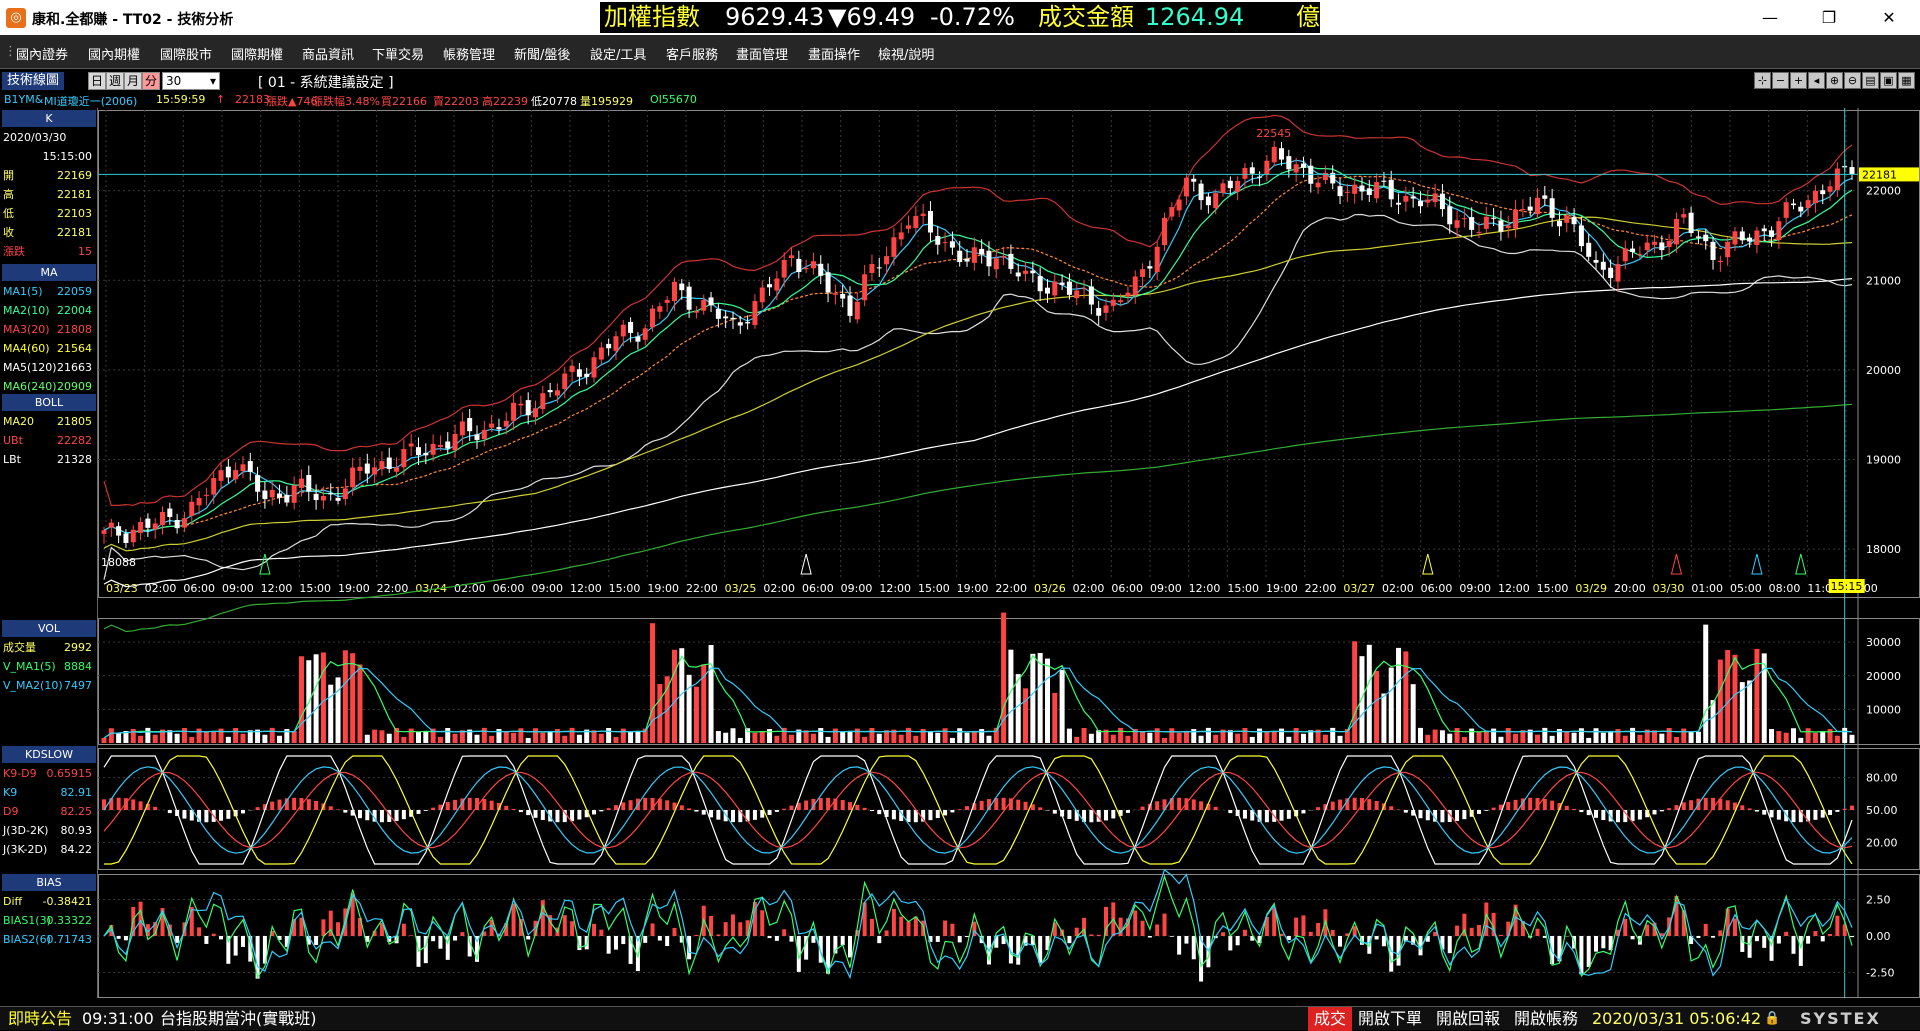 This screenshot has height=1031, width=1920. What do you see at coordinates (1546, 1019) in the screenshot?
I see `open-account-button: 開啟帳務` at bounding box center [1546, 1019].